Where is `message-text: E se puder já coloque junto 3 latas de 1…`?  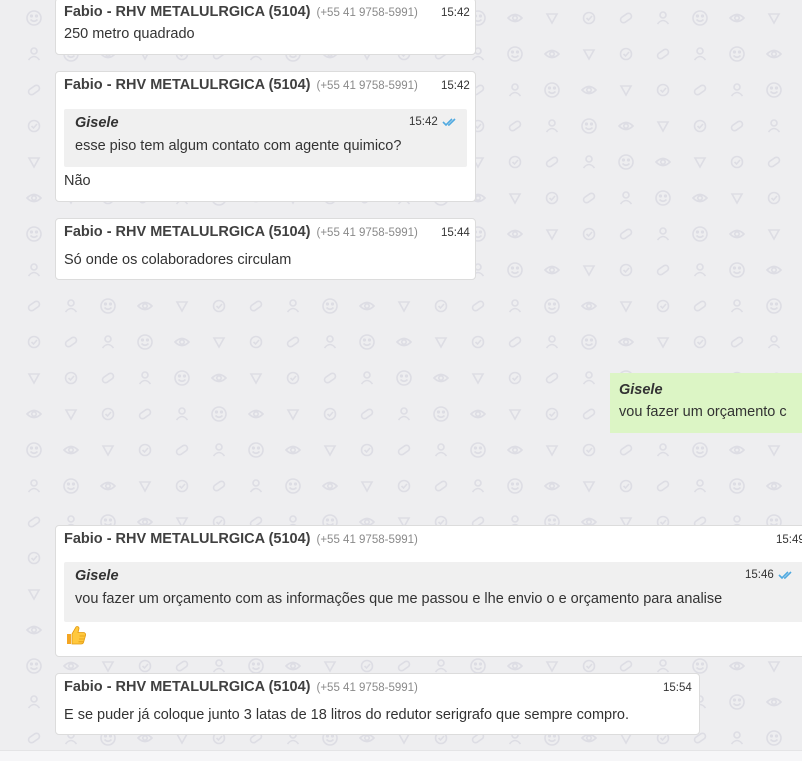 message-text: E se puder já coloque junto 3 latas de 1… is located at coordinates (347, 715).